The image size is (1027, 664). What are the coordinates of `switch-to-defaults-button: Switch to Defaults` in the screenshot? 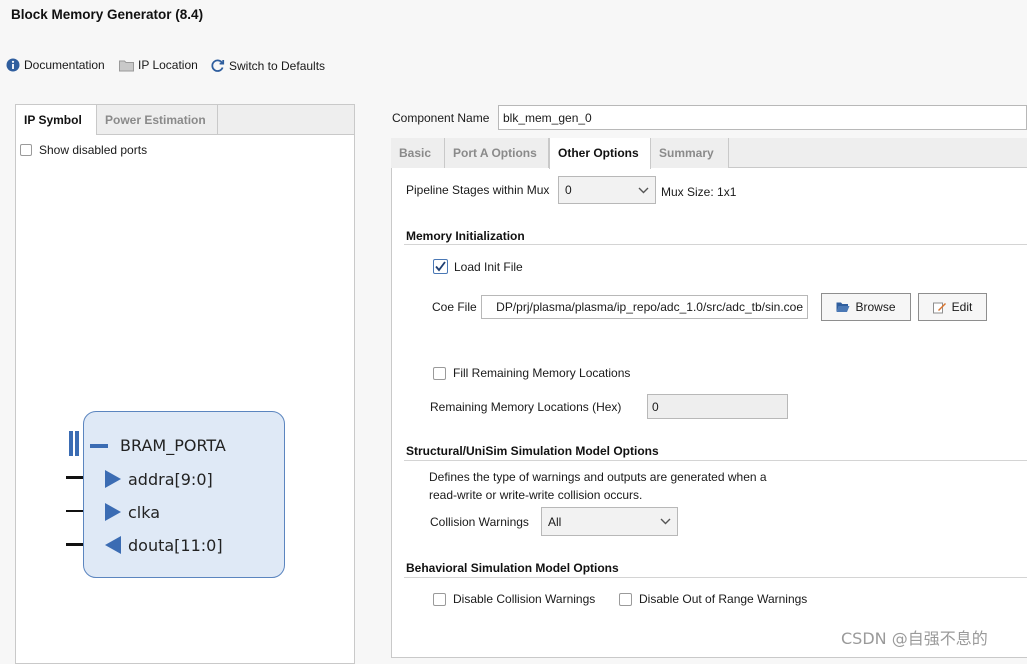 It's located at (267, 65).